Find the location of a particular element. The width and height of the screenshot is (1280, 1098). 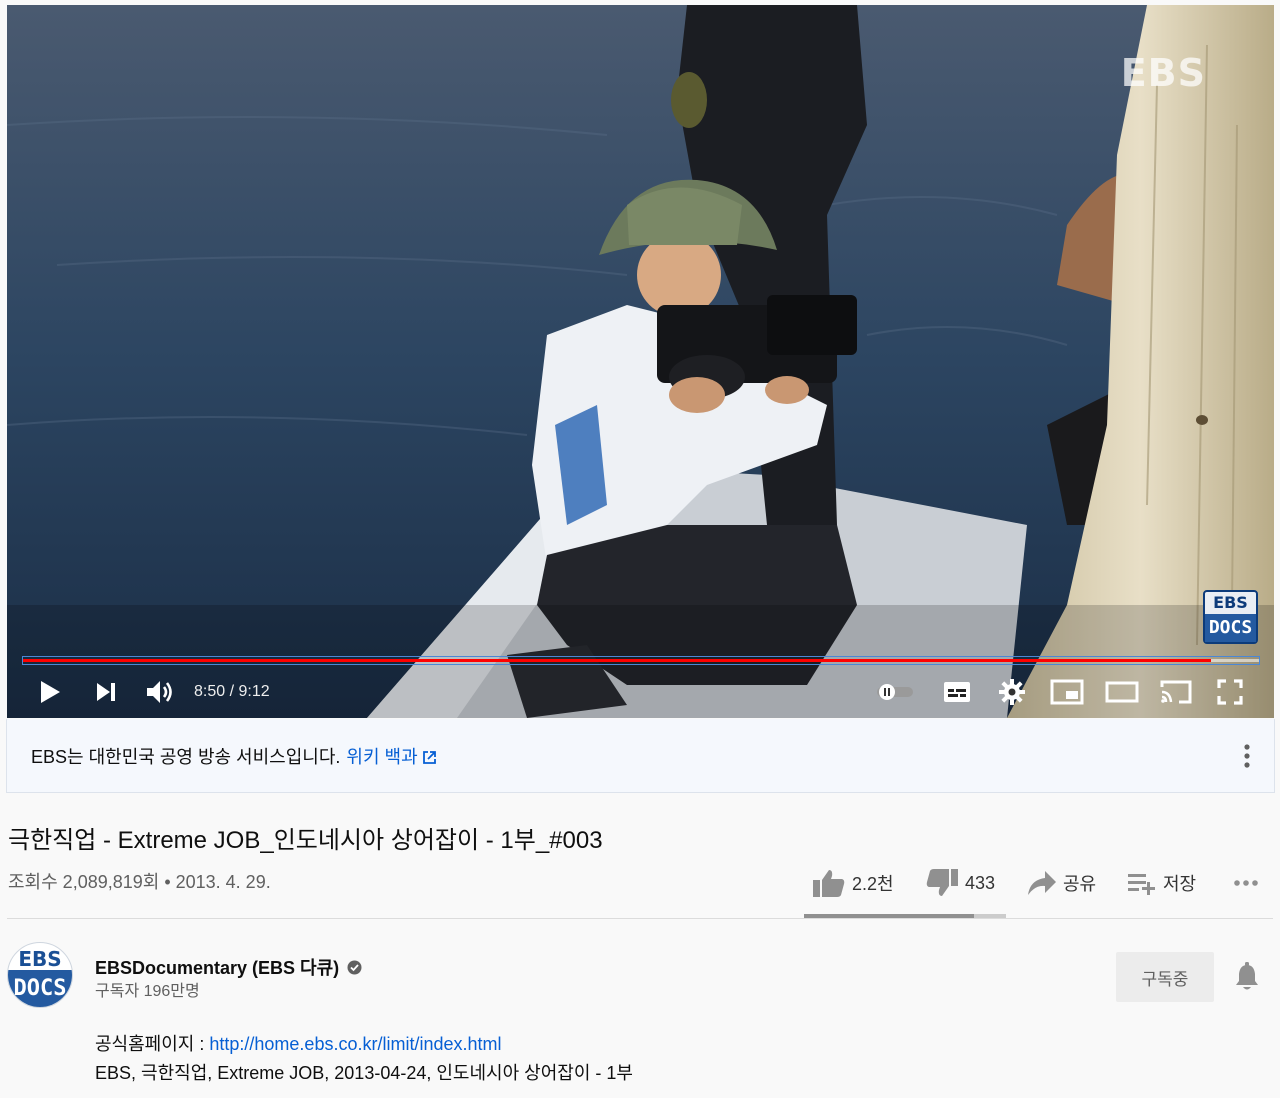

info-panel-description: EBS는 대한민국 공영 방송 서비스입니다. is located at coordinates (186, 757).